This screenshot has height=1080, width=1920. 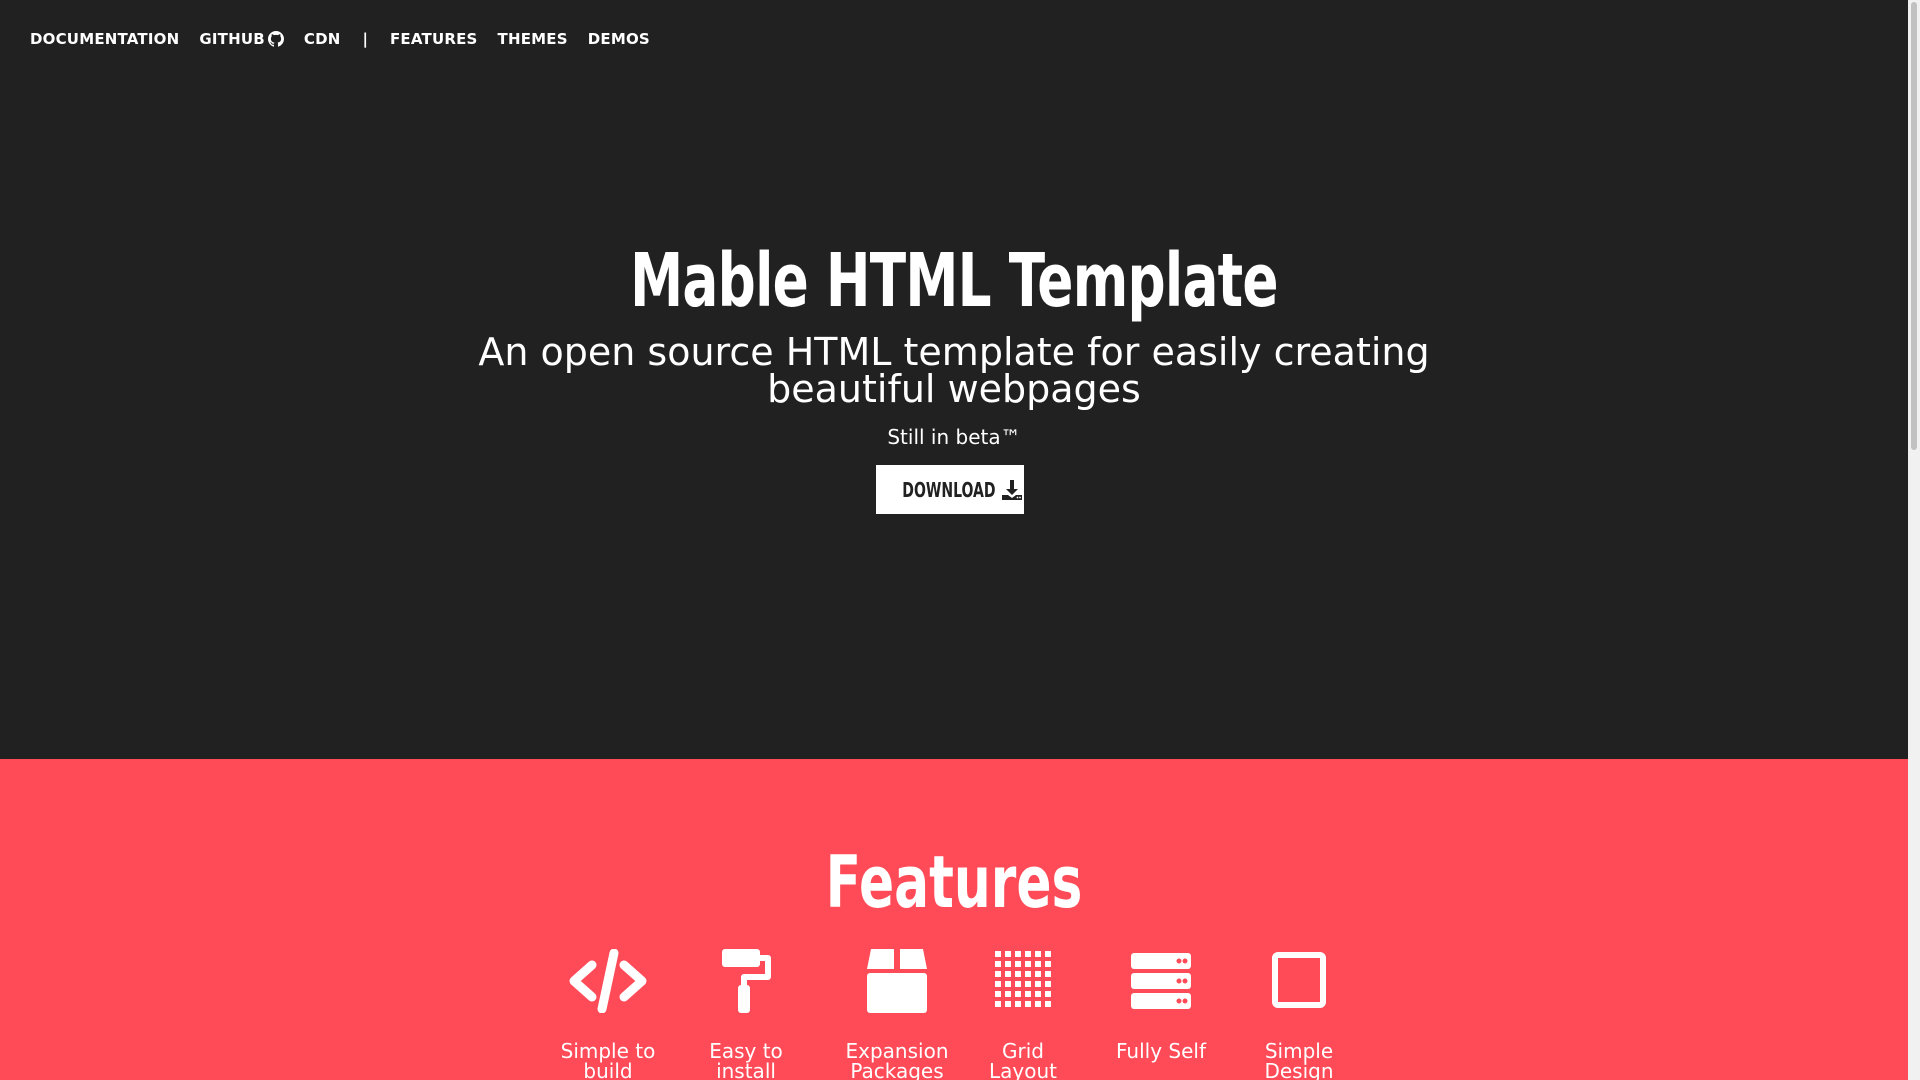 What do you see at coordinates (746, 981) in the screenshot?
I see `paint-roller-icon` at bounding box center [746, 981].